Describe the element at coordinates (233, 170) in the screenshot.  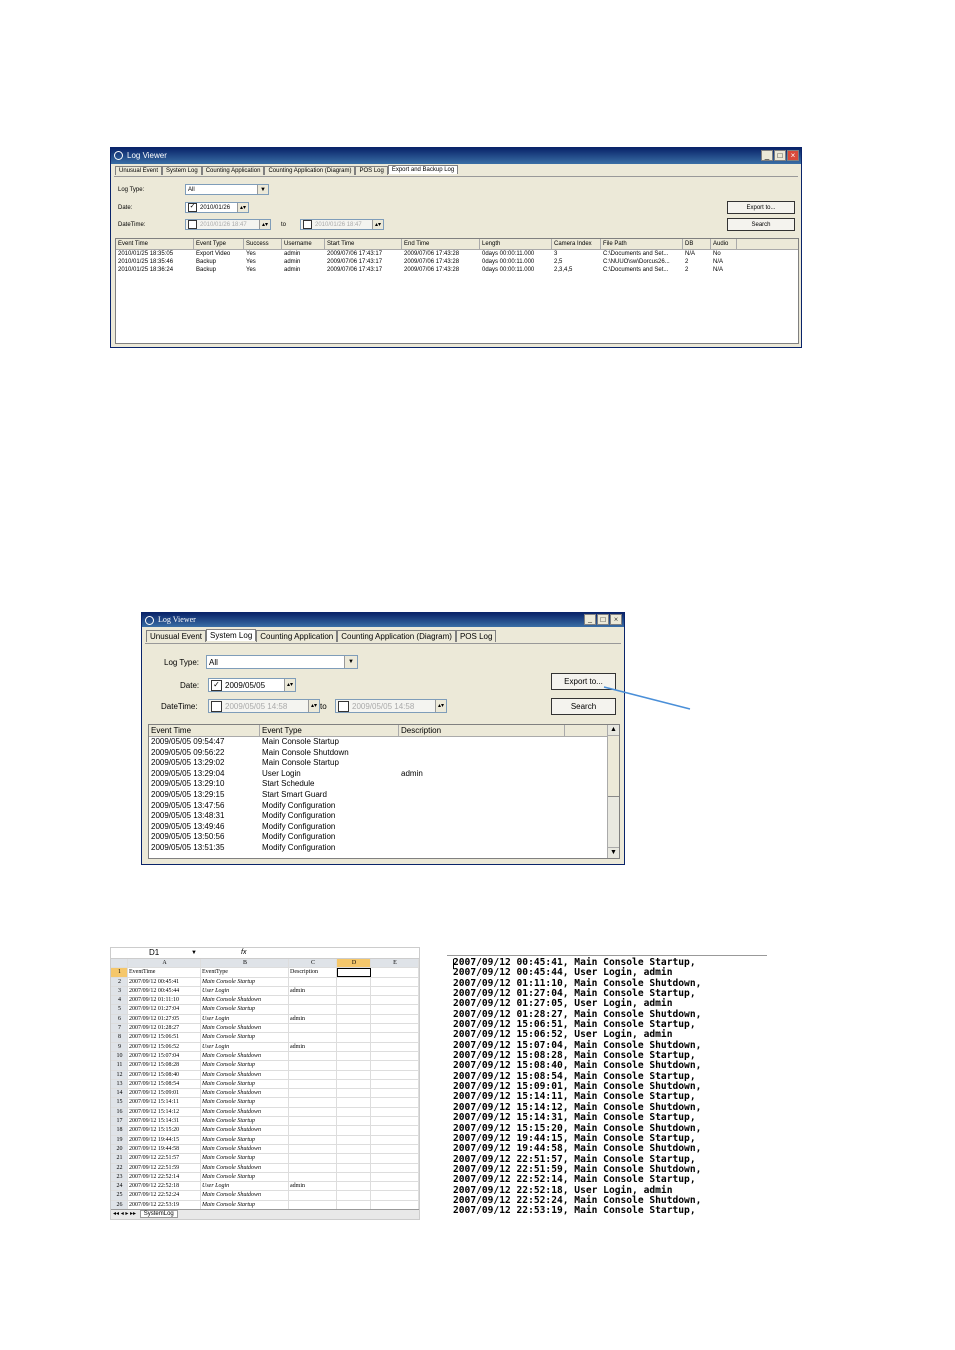
I see `tab-counting-application: Counting Application` at that location.